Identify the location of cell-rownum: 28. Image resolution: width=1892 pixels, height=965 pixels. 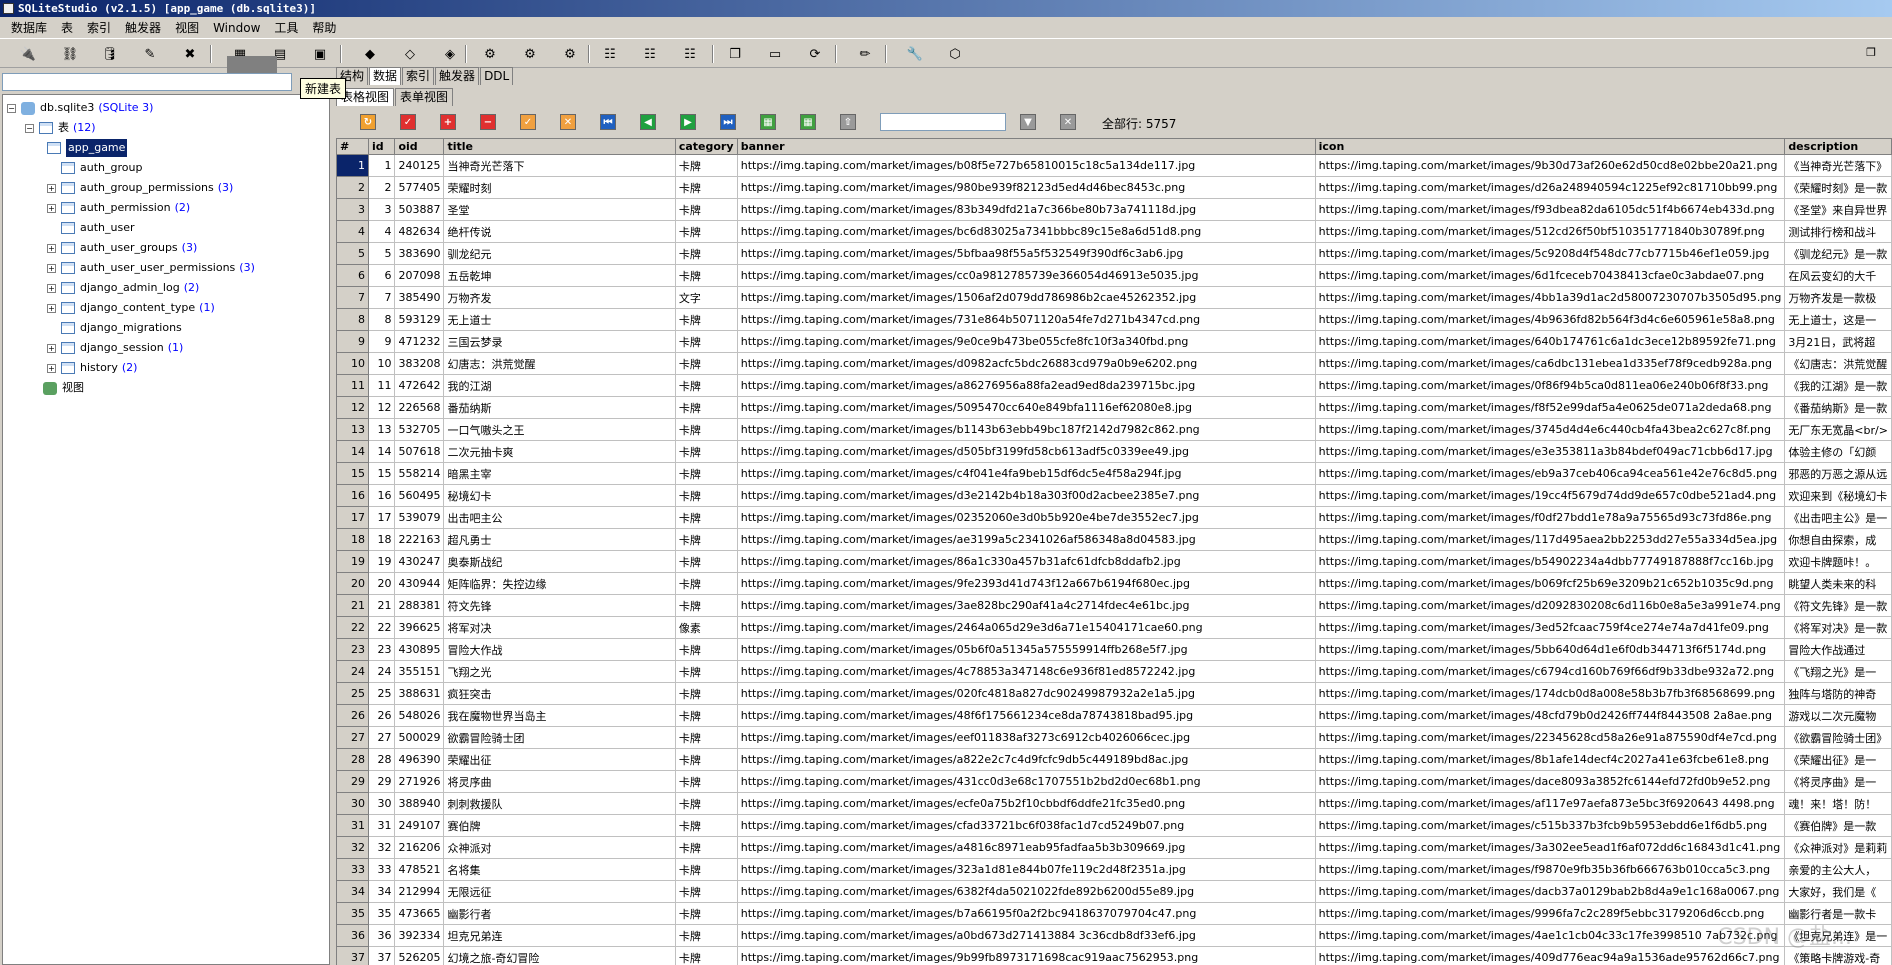
(352, 759).